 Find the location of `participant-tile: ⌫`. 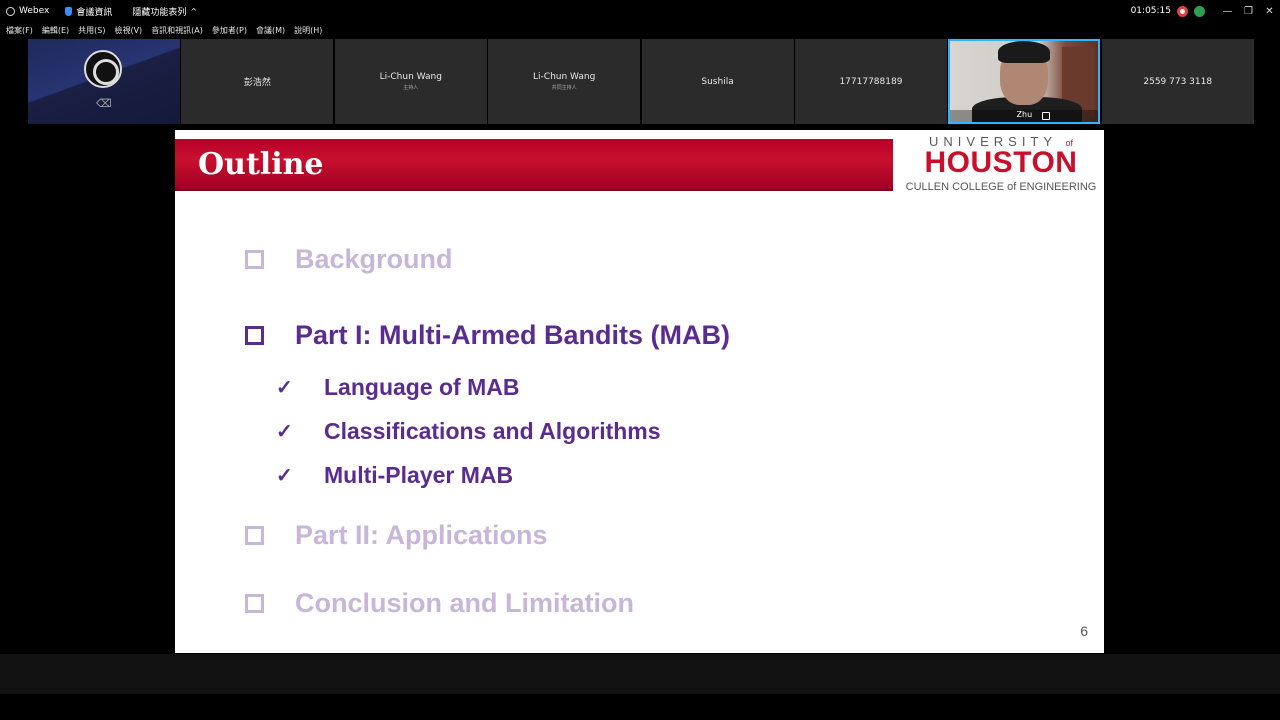

participant-tile: ⌫ is located at coordinates (104, 81).